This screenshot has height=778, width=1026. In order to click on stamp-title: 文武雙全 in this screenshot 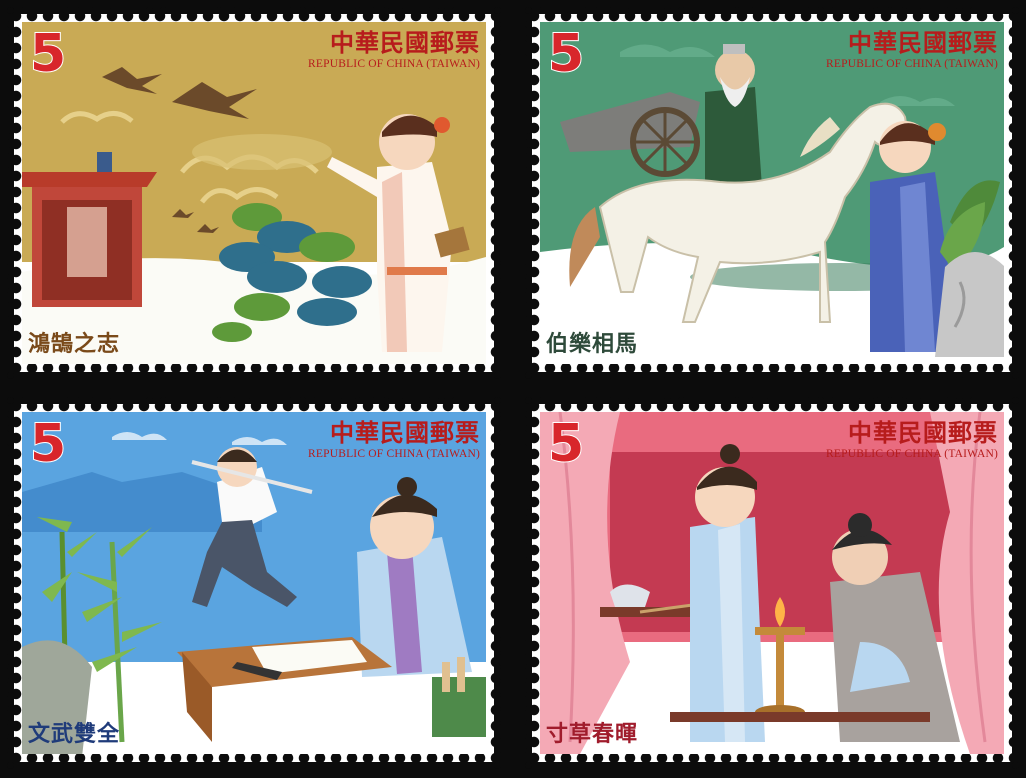, I will do `click(74, 734)`.